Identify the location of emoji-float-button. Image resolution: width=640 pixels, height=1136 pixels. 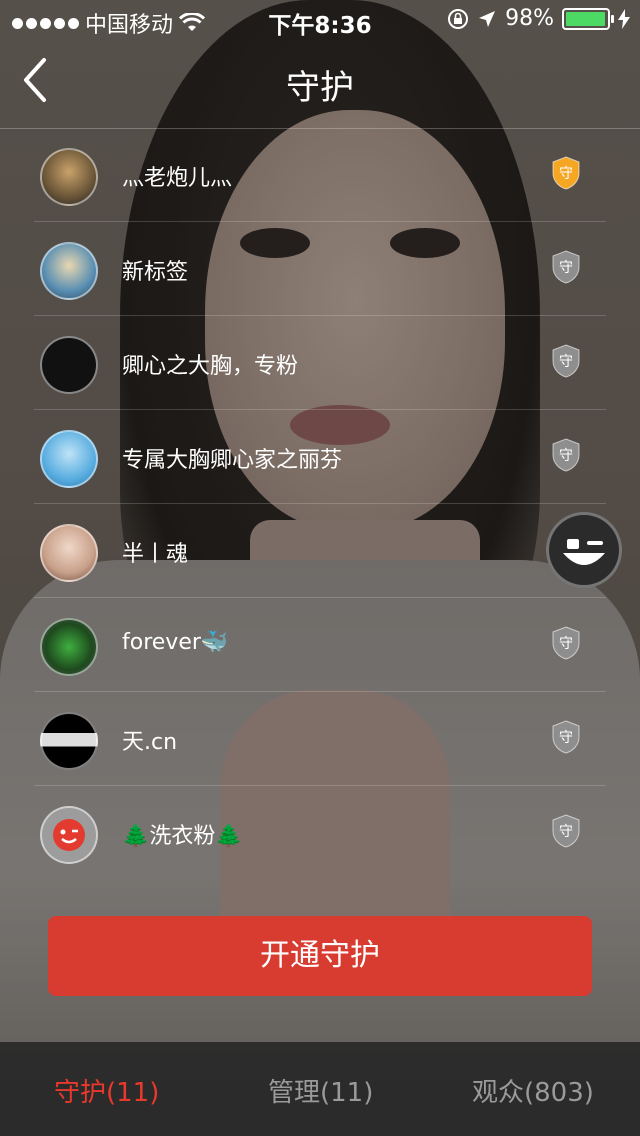
(584, 550).